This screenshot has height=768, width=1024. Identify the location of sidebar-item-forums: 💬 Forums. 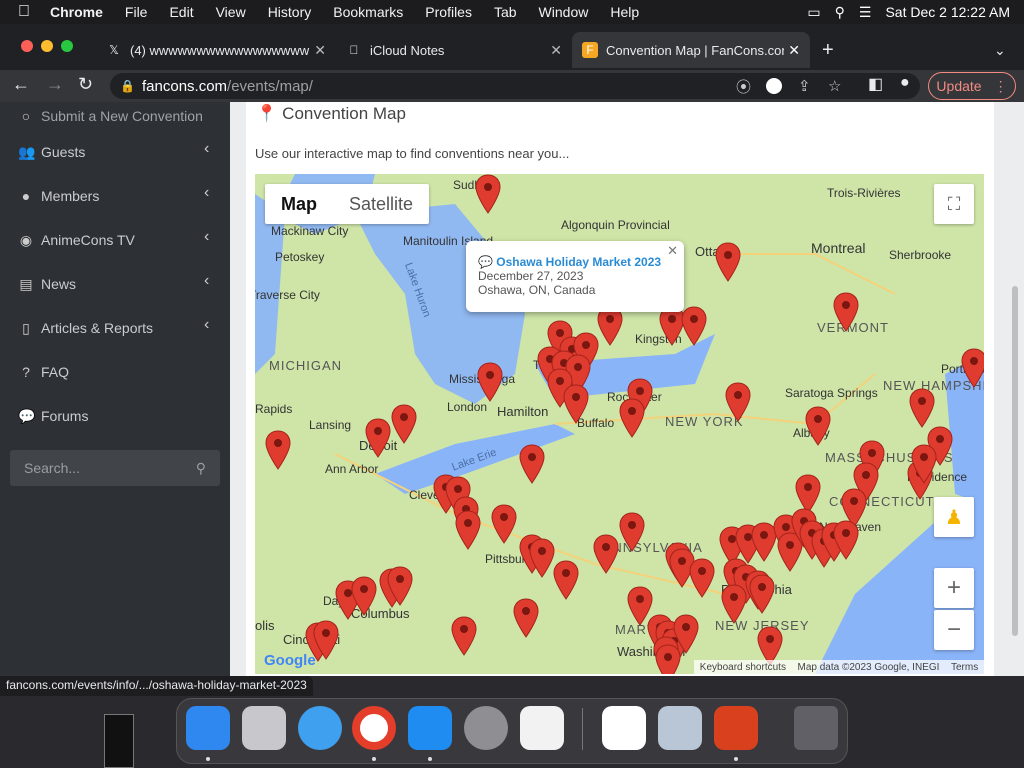
(53, 416).